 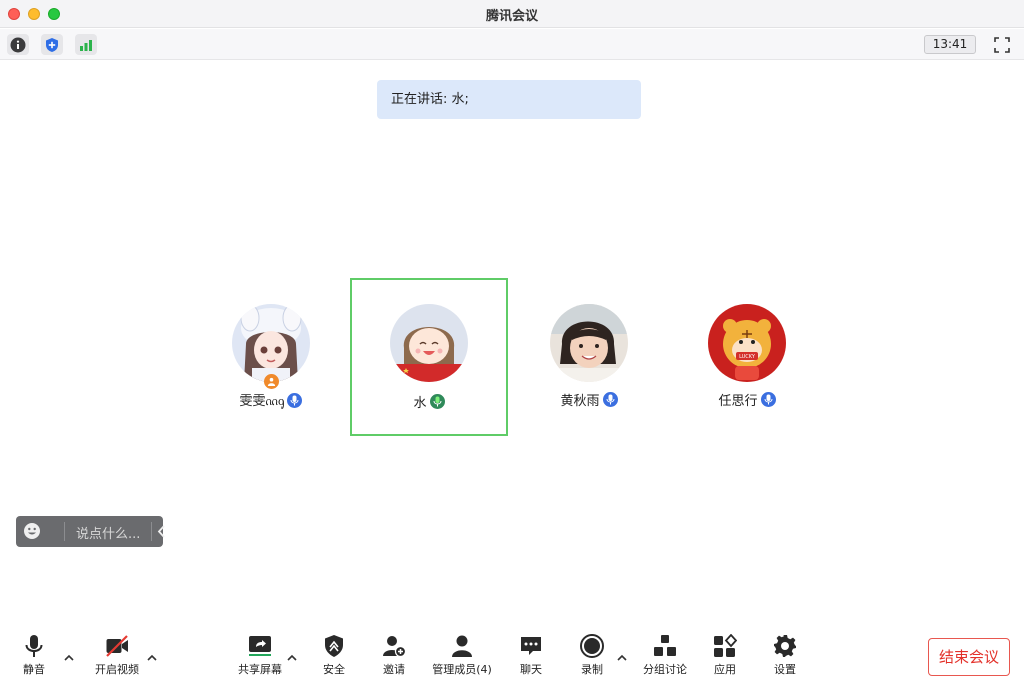 I want to click on signal-strength-icon, so click(x=86, y=45).